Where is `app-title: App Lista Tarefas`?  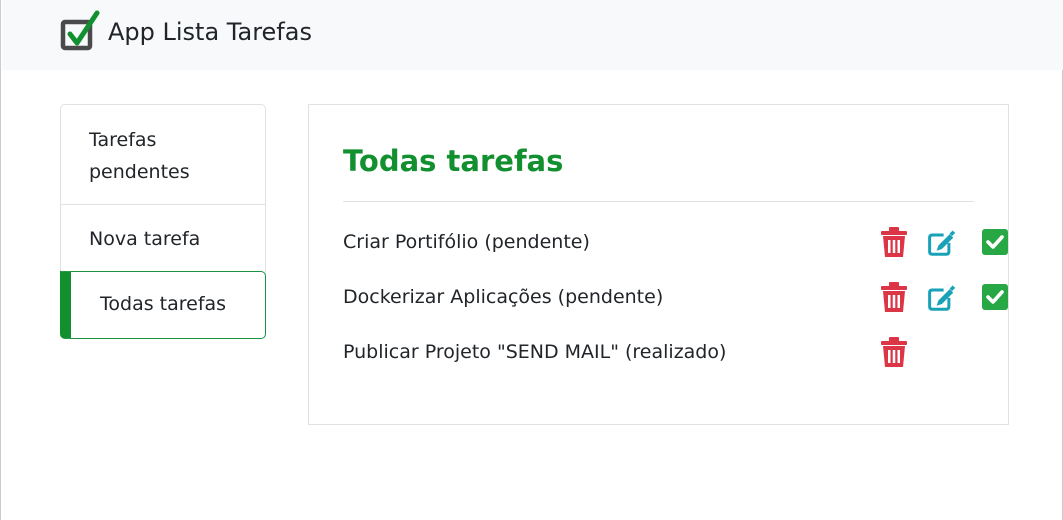
app-title: App Lista Tarefas is located at coordinates (210, 32).